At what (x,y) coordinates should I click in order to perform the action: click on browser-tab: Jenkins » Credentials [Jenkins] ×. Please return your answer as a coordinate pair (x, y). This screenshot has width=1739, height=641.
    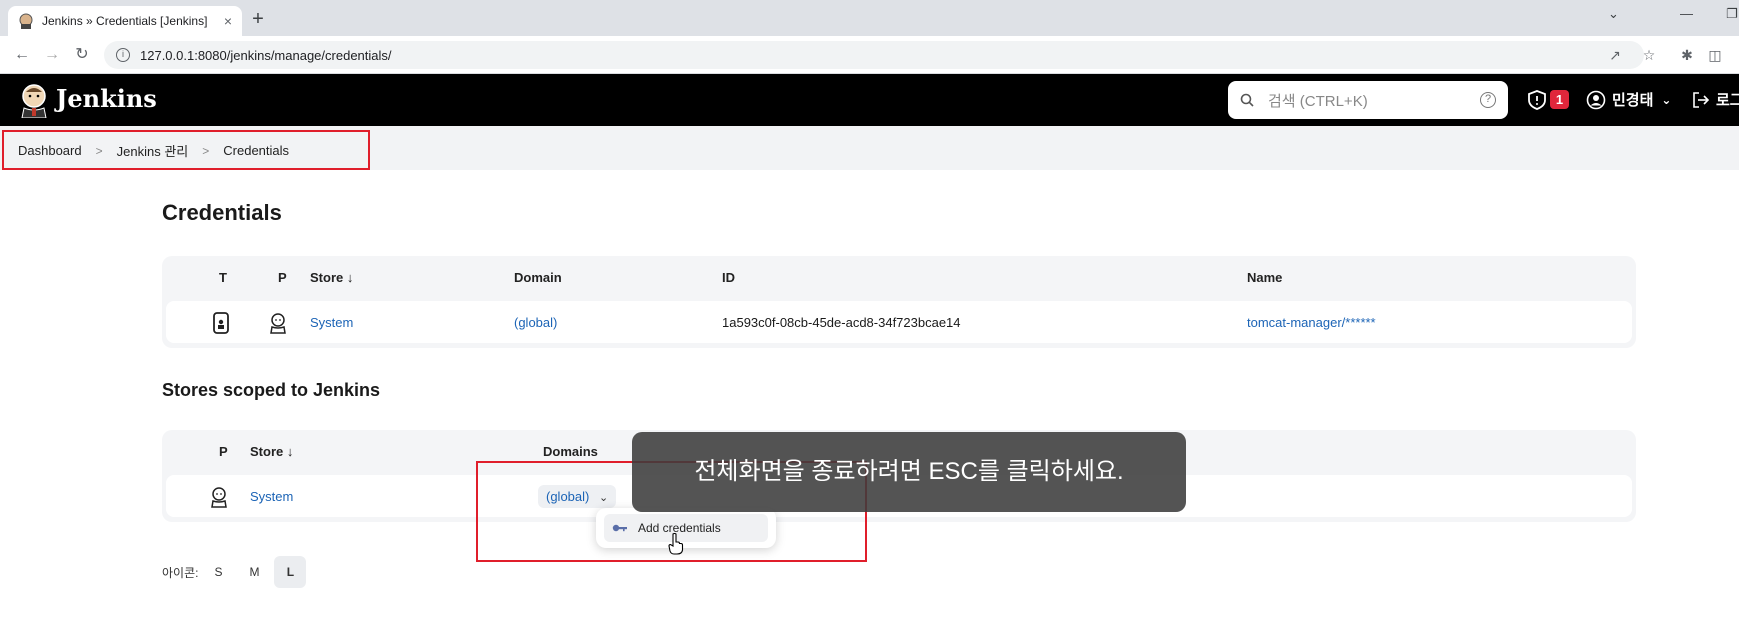
    Looking at the image, I should click on (125, 21).